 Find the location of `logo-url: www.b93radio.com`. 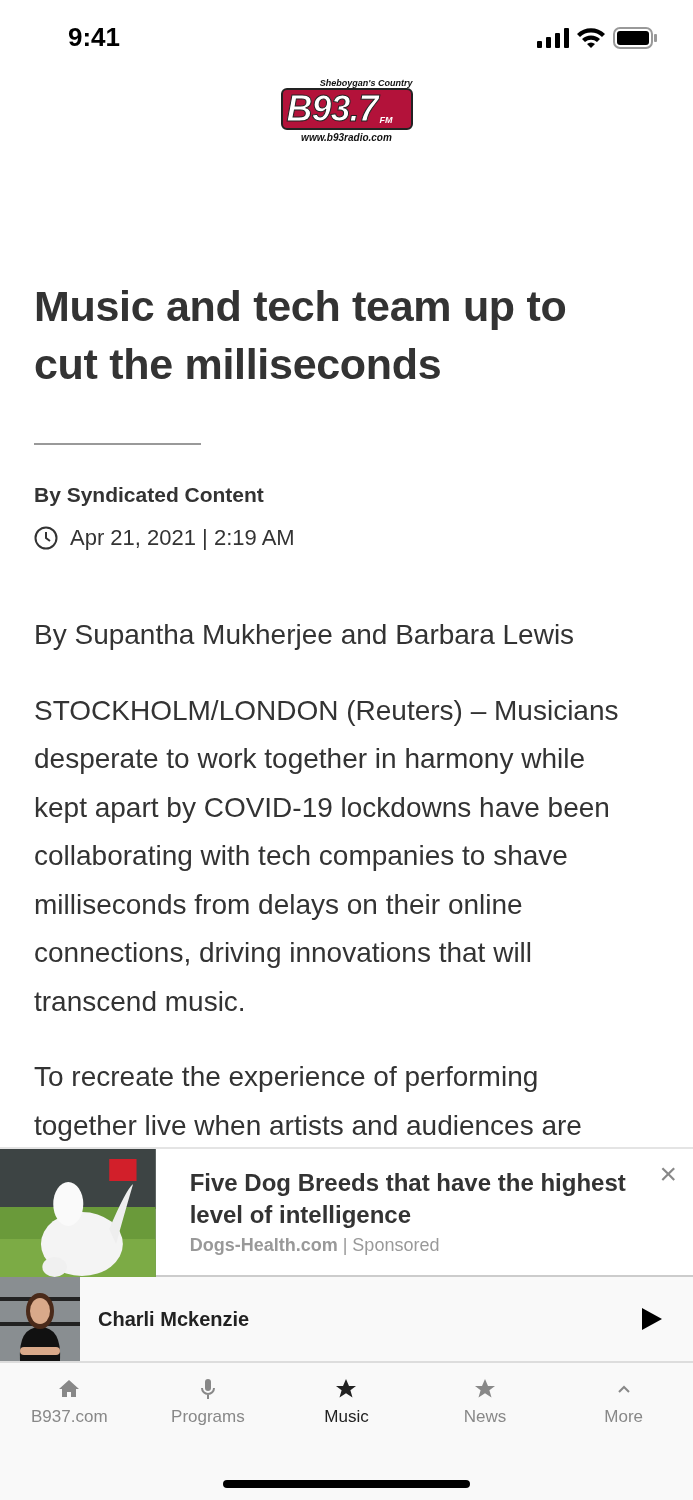

logo-url: www.b93radio.com is located at coordinates (346, 138).